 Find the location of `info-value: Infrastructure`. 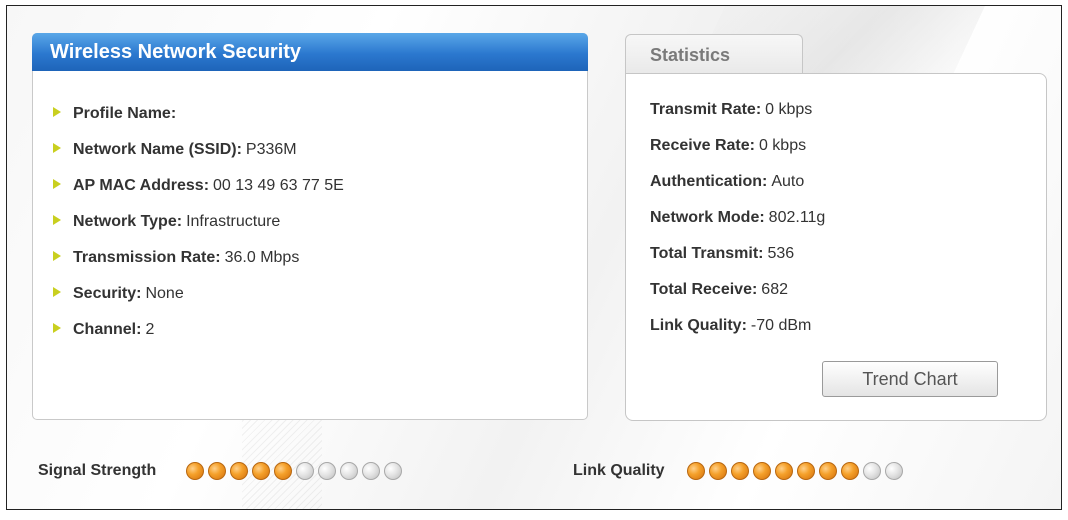

info-value: Infrastructure is located at coordinates (233, 221).